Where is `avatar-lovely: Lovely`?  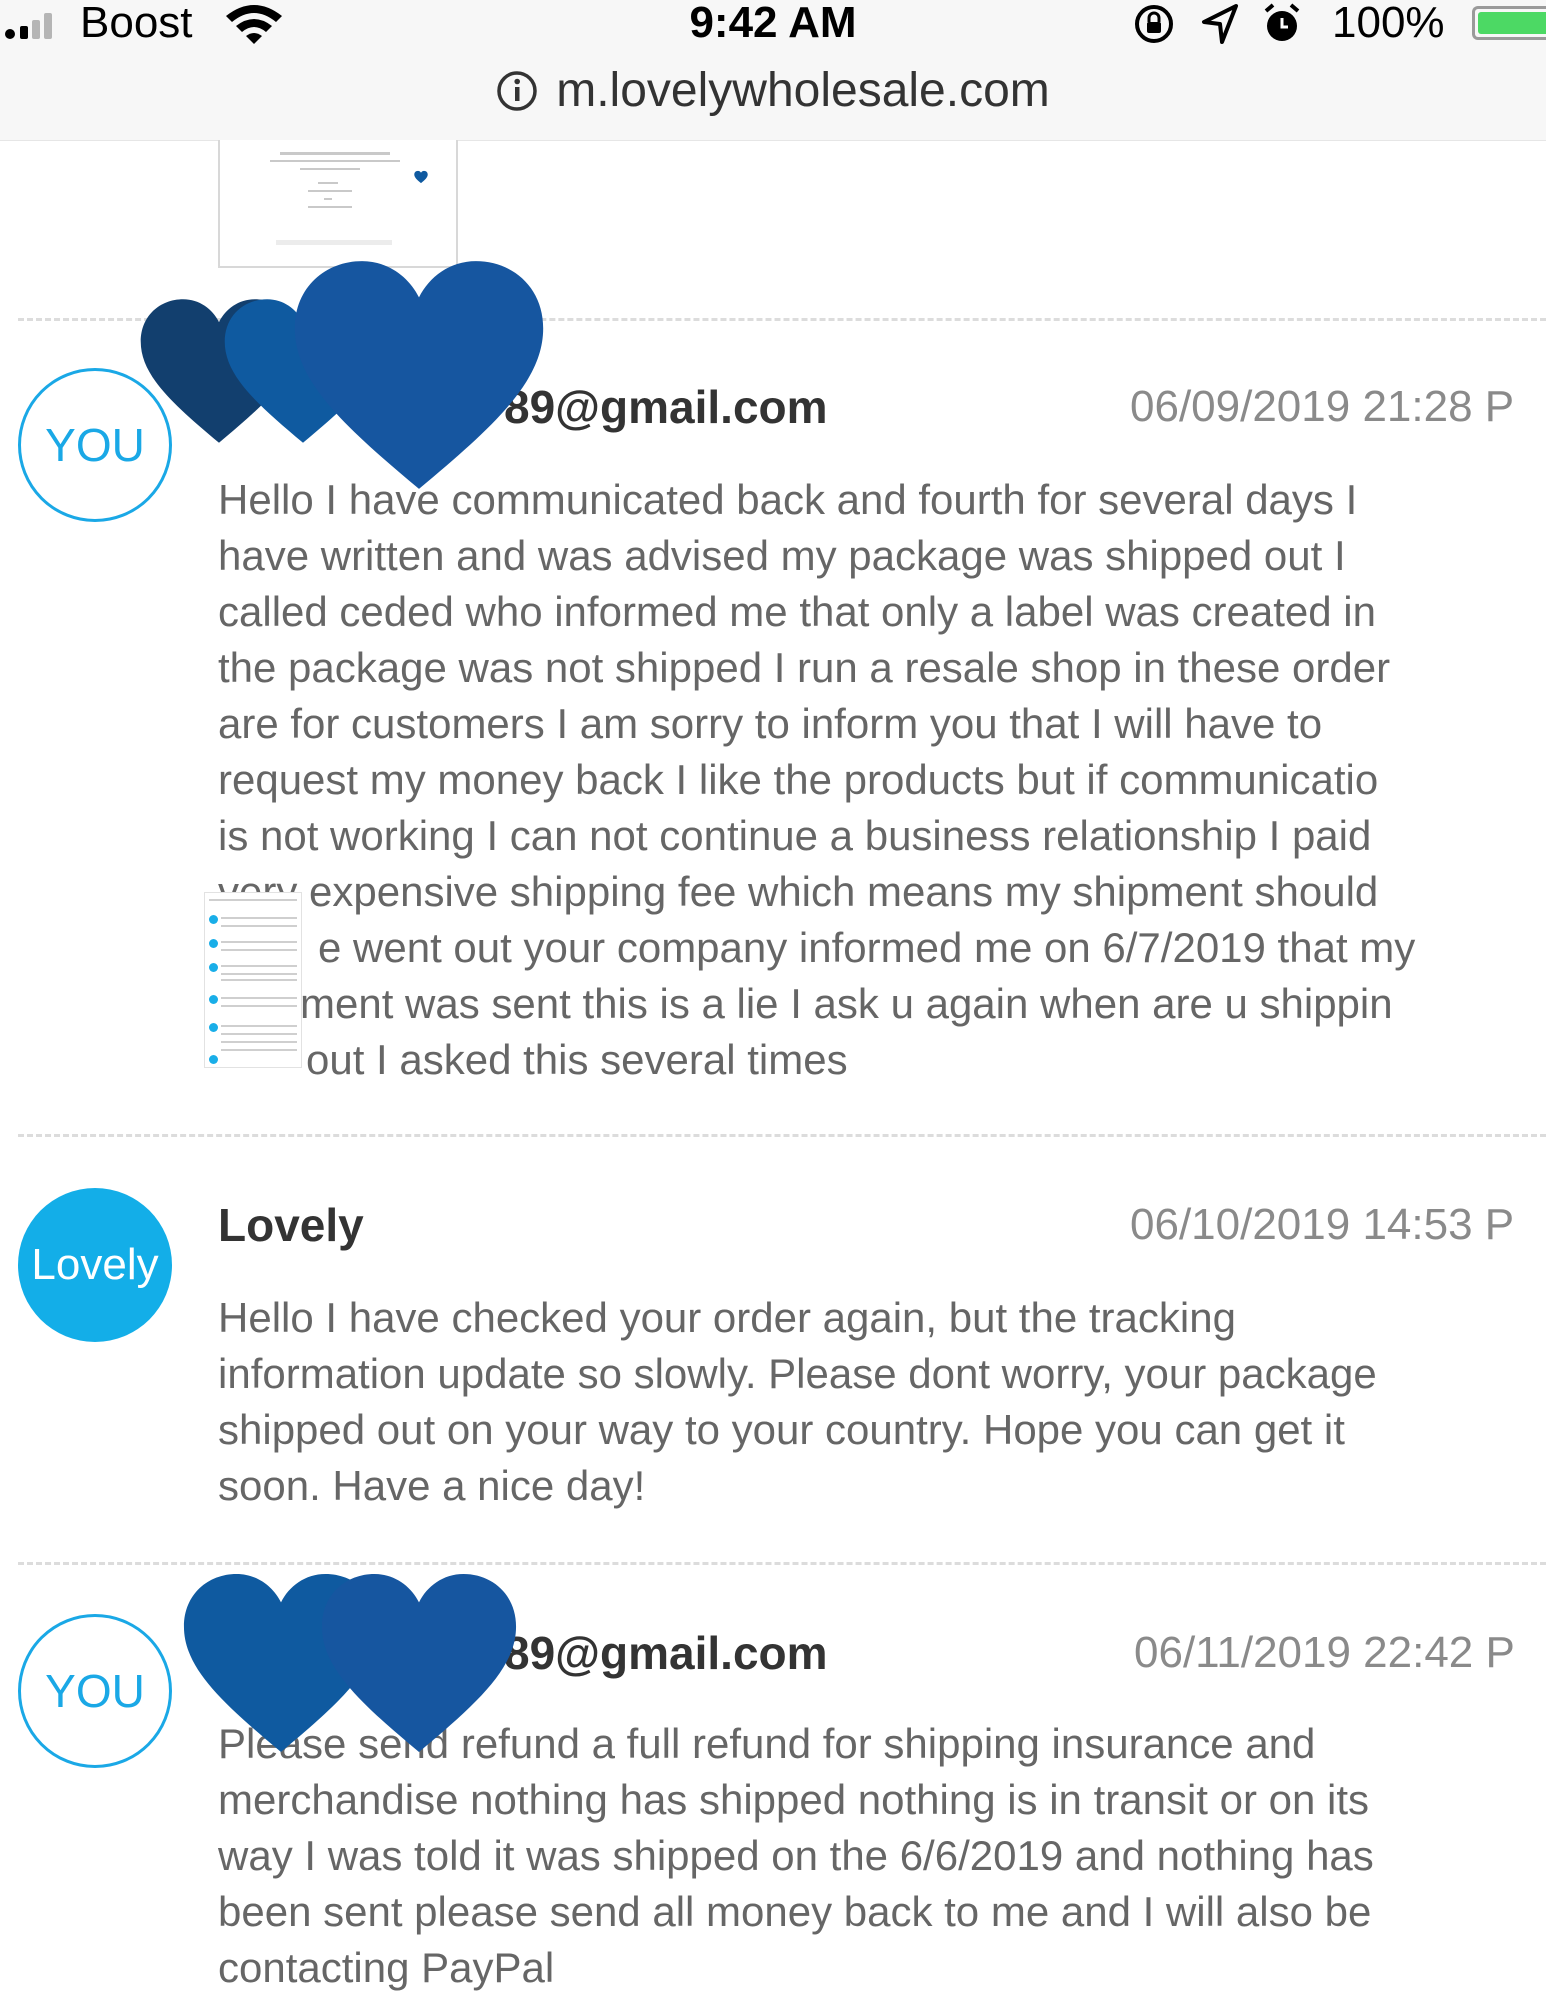 avatar-lovely: Lovely is located at coordinates (95, 1265).